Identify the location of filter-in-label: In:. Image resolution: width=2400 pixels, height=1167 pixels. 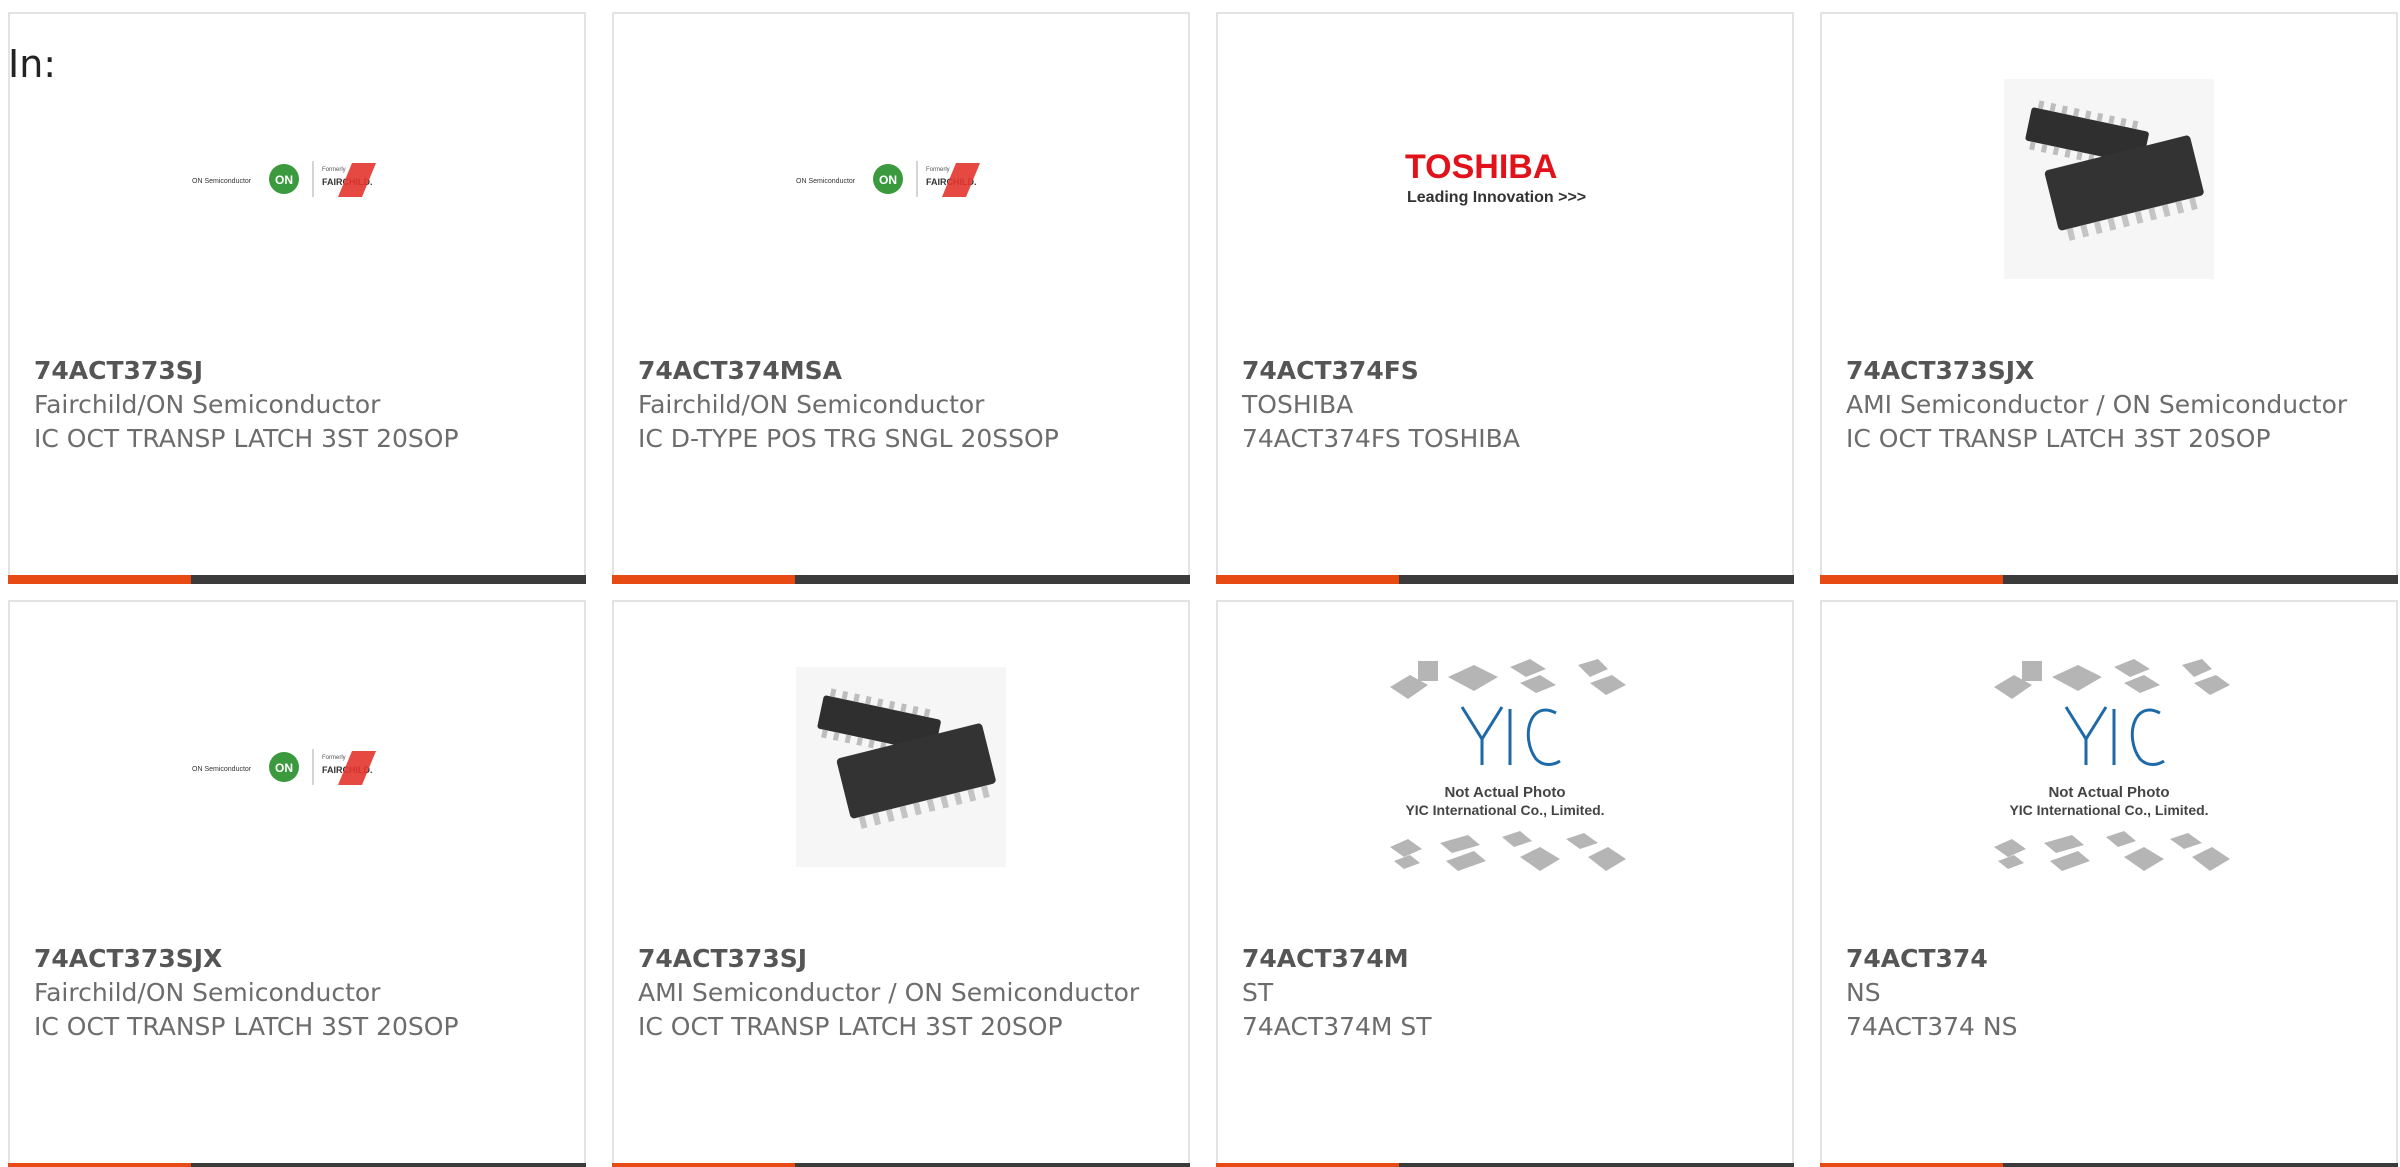
(32, 64).